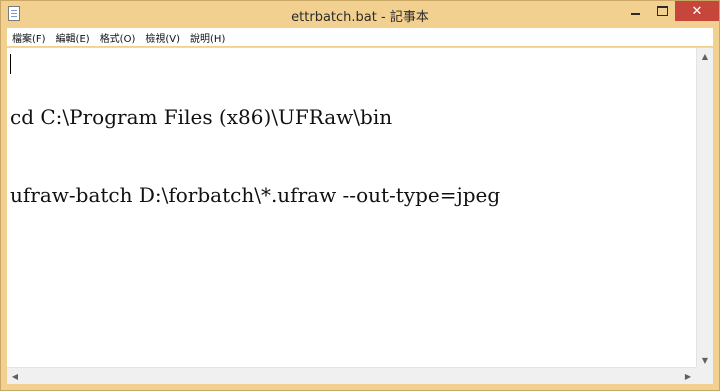  Describe the element at coordinates (162, 37) in the screenshot. I see `menu-view: 檢視(V)` at that location.